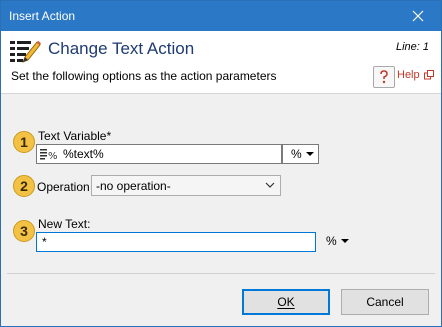 The width and height of the screenshot is (442, 327). Describe the element at coordinates (64, 224) in the screenshot. I see `new-text-label: New Text:` at that location.